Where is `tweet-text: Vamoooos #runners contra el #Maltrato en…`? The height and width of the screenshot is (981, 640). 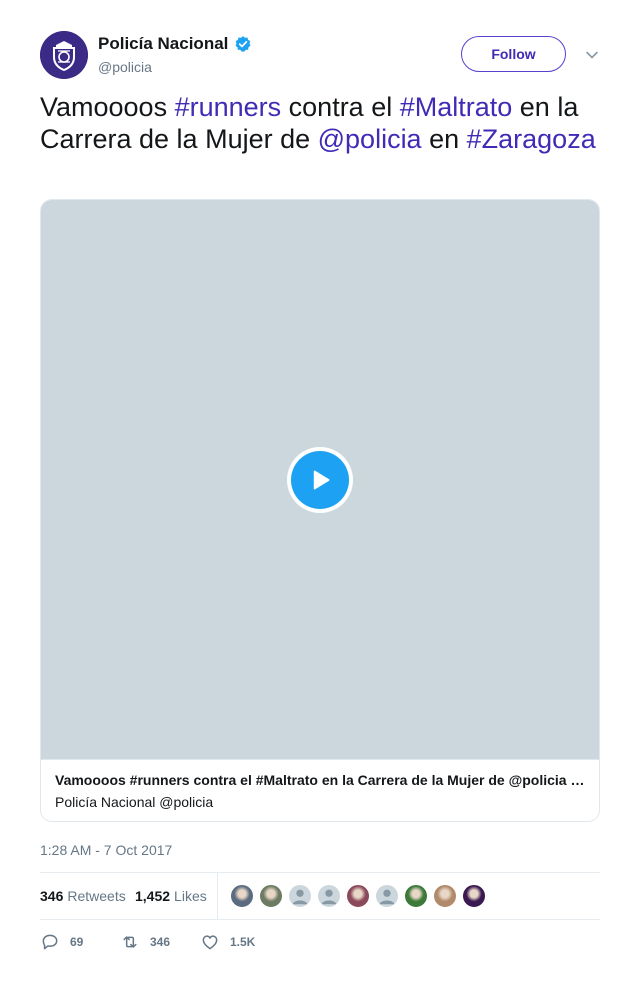
tweet-text: Vamoooos #runners contra el #Maltrato en… is located at coordinates (322, 123).